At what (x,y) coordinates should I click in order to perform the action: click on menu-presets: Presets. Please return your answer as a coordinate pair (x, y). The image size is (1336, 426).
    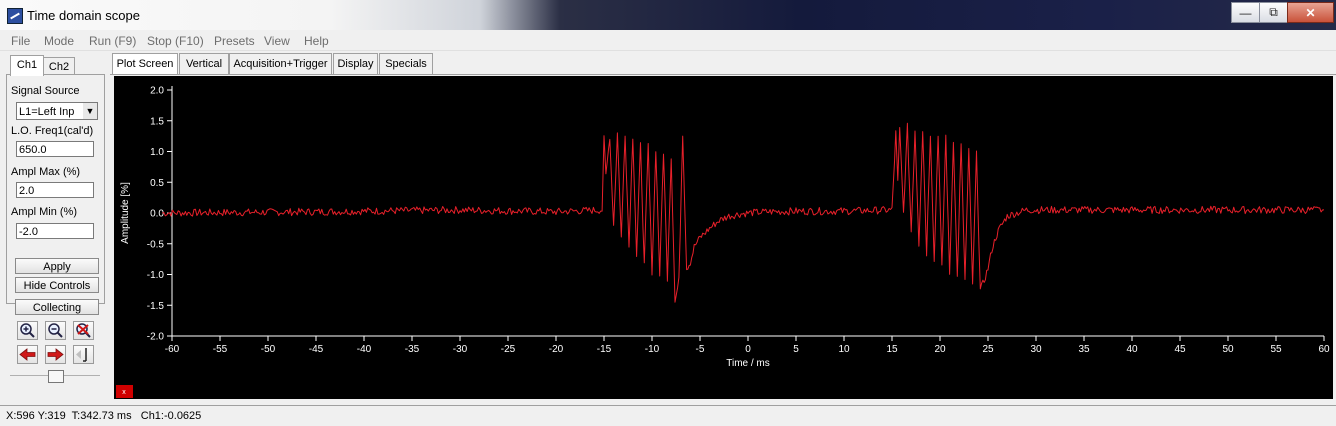
    Looking at the image, I should click on (234, 41).